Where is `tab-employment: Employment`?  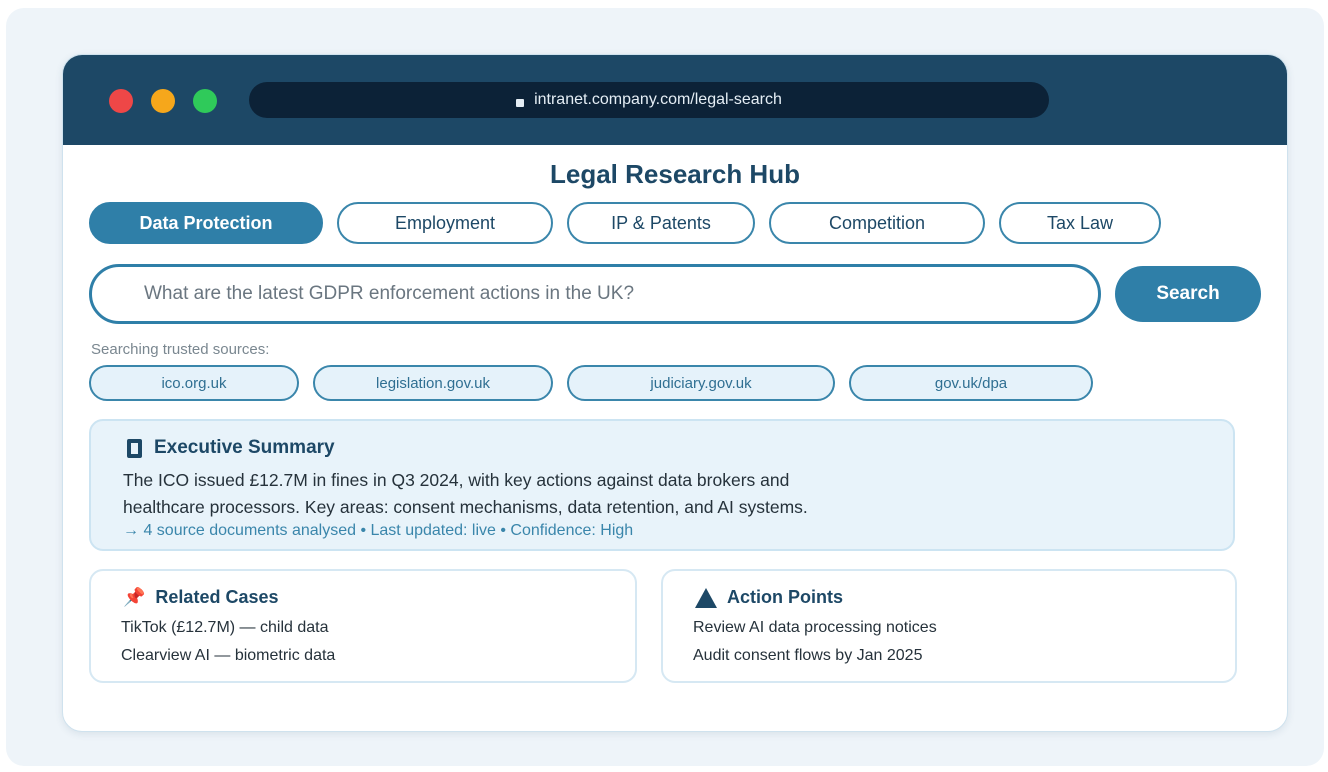 tab-employment: Employment is located at coordinates (445, 223).